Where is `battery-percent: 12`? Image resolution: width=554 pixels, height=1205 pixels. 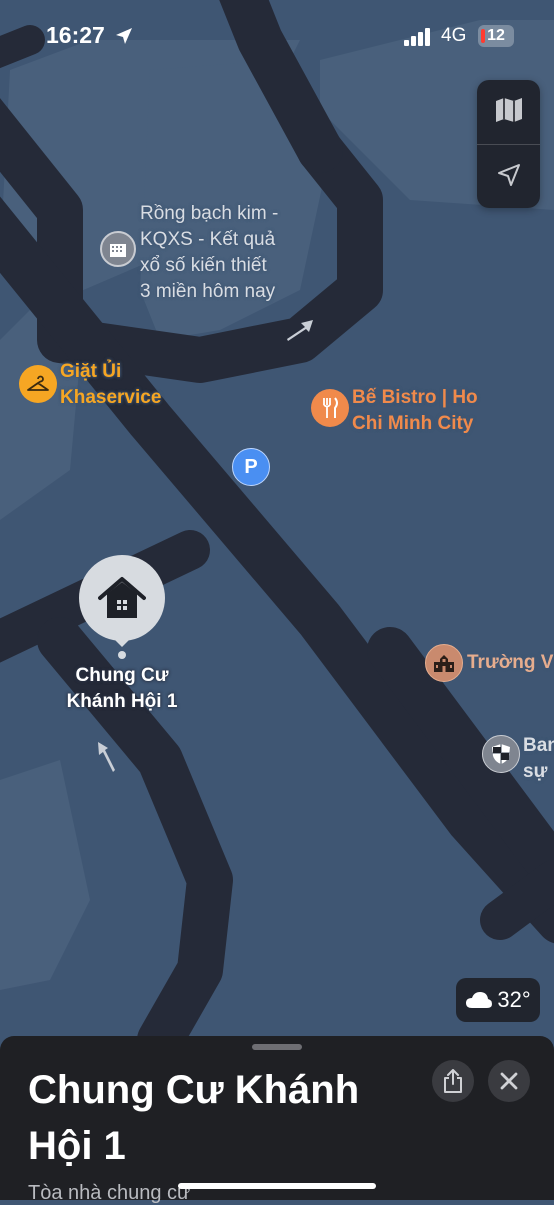
battery-percent: 12 is located at coordinates (496, 35).